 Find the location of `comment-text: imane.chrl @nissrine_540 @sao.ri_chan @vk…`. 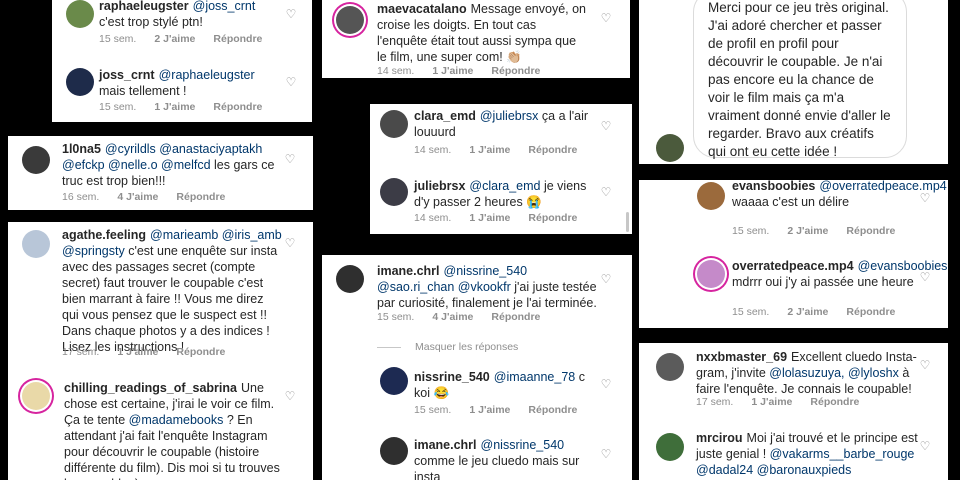

comment-text: imane.chrl @nissrine_540 @sao.ri_chan @vk… is located at coordinates (487, 287).